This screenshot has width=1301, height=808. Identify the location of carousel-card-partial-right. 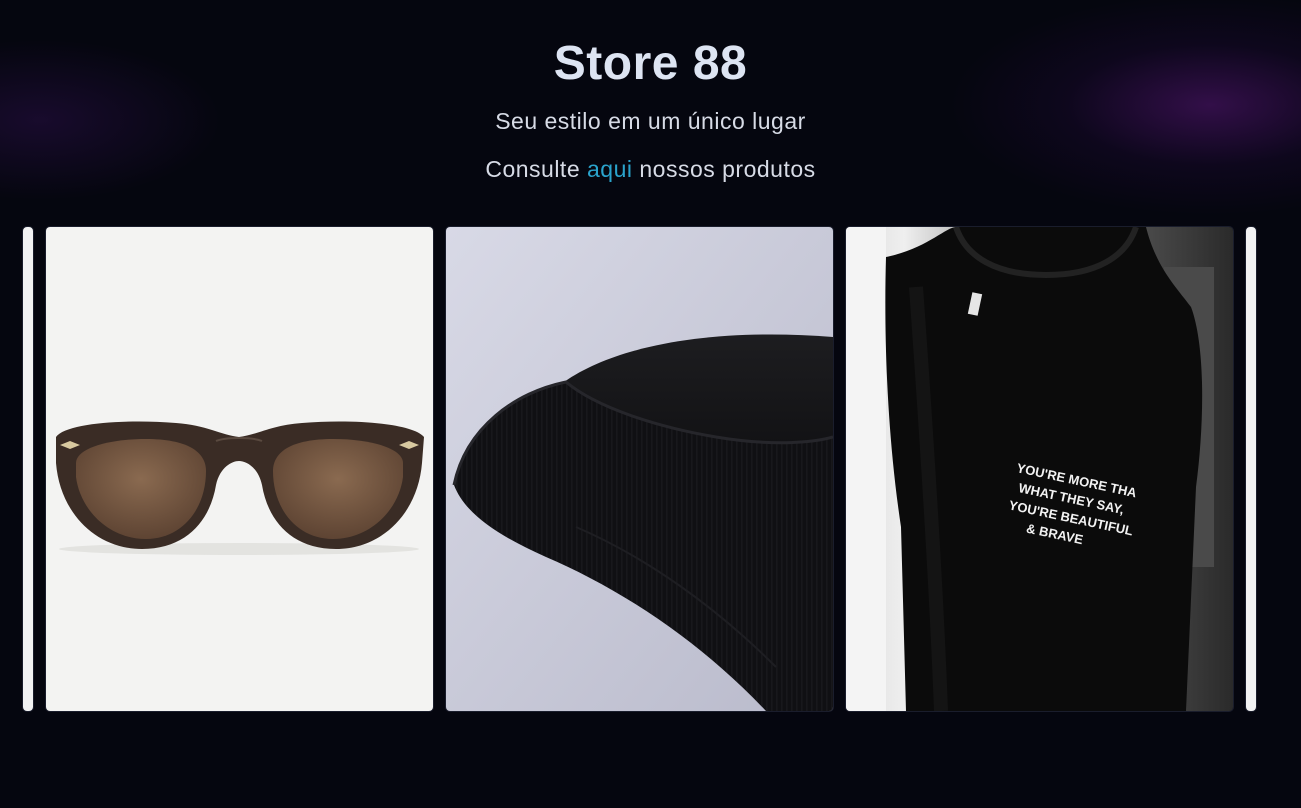
(1251, 469).